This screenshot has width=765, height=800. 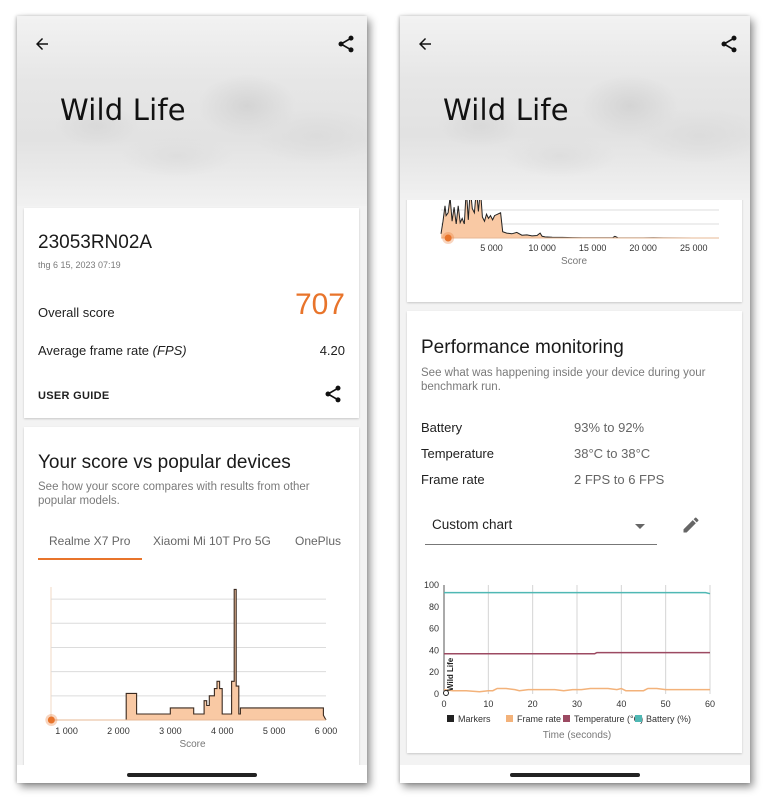 I want to click on frame-rate-label: Frame rate, so click(x=453, y=479).